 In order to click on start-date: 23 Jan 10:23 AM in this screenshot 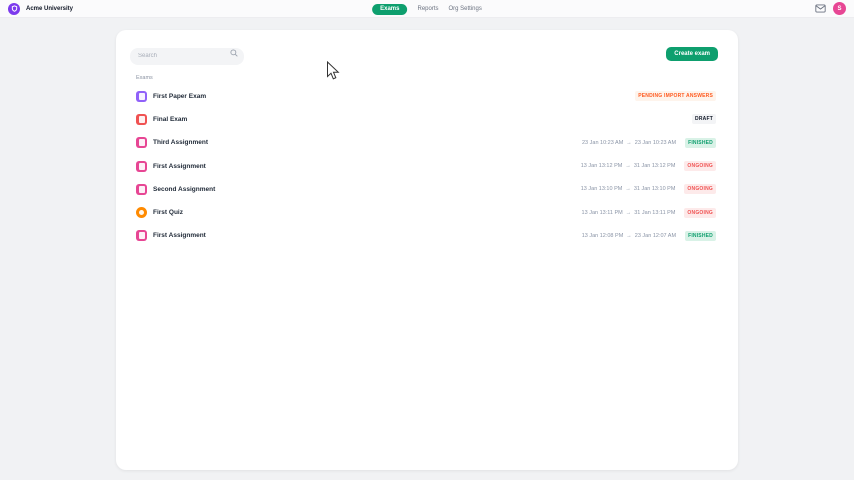, I will do `click(603, 142)`.